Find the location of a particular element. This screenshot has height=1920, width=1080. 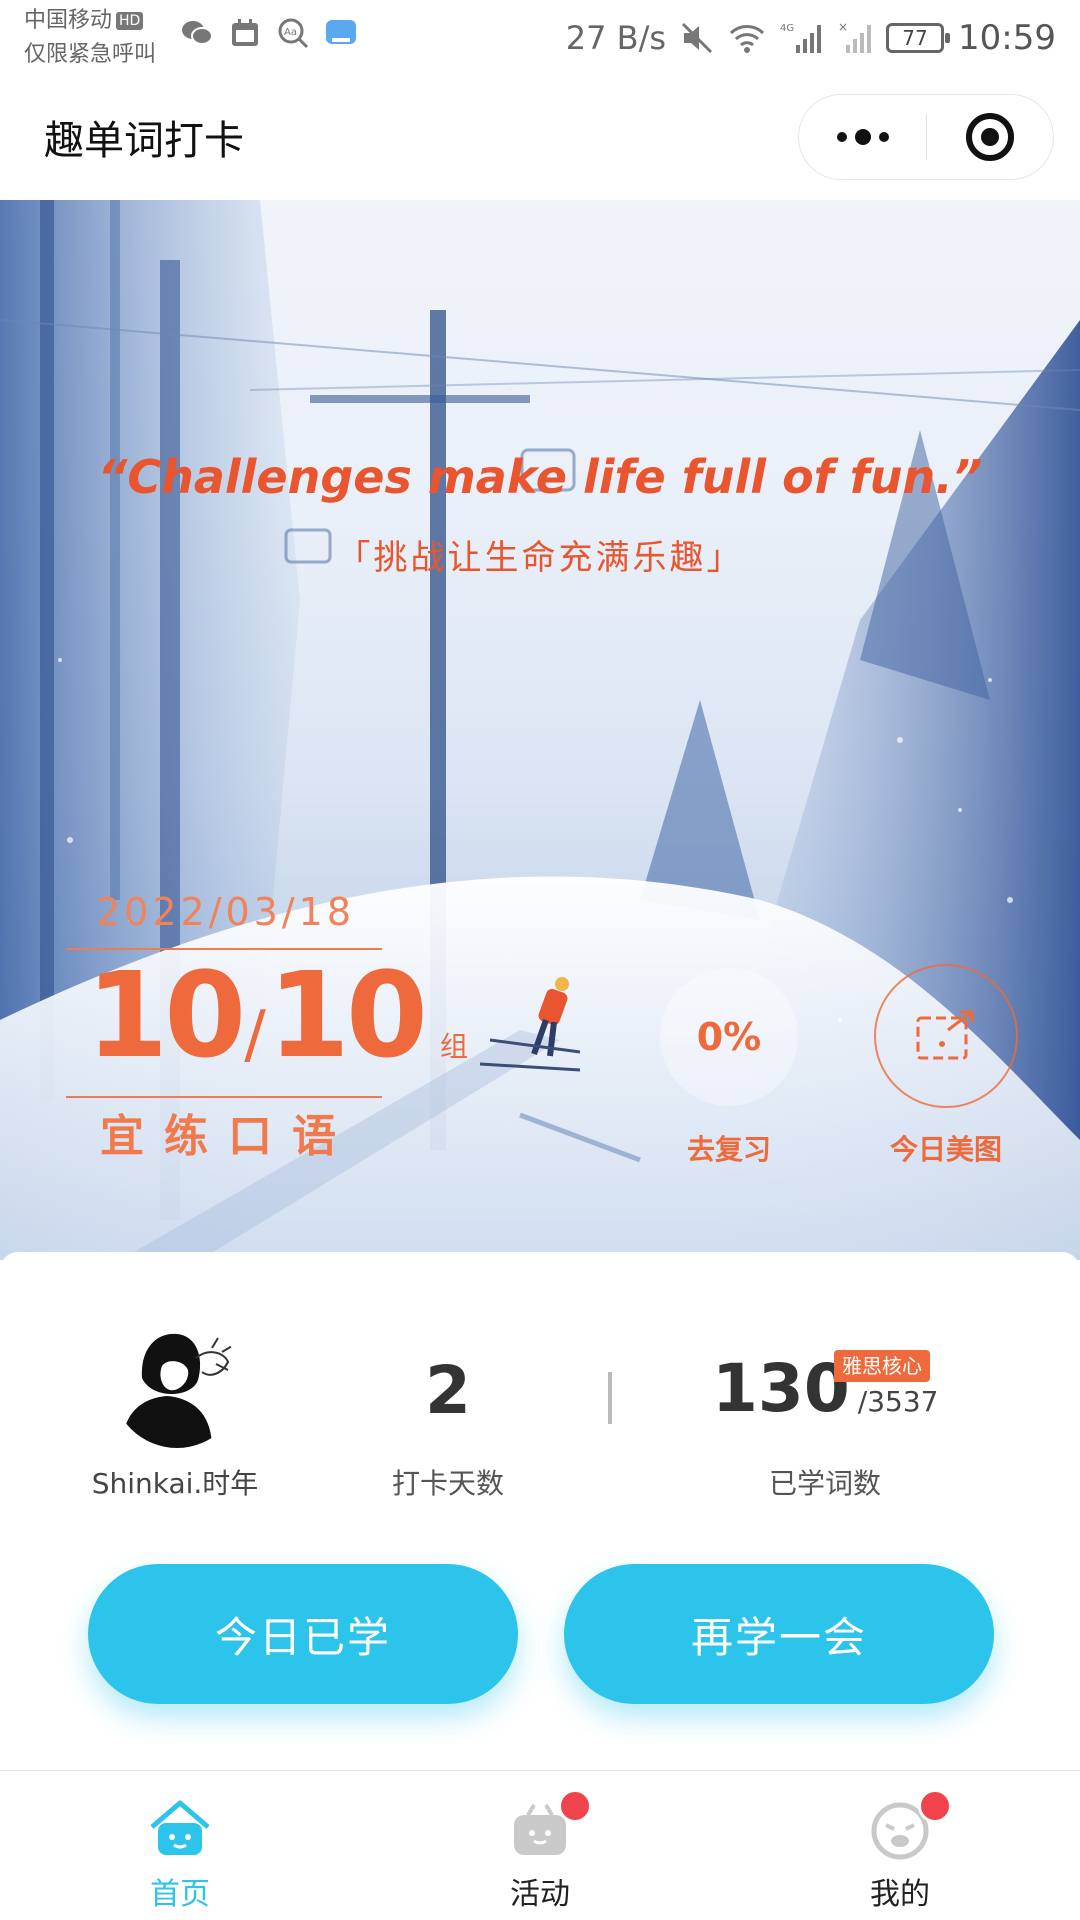

mute-icon is located at coordinates (697, 38).